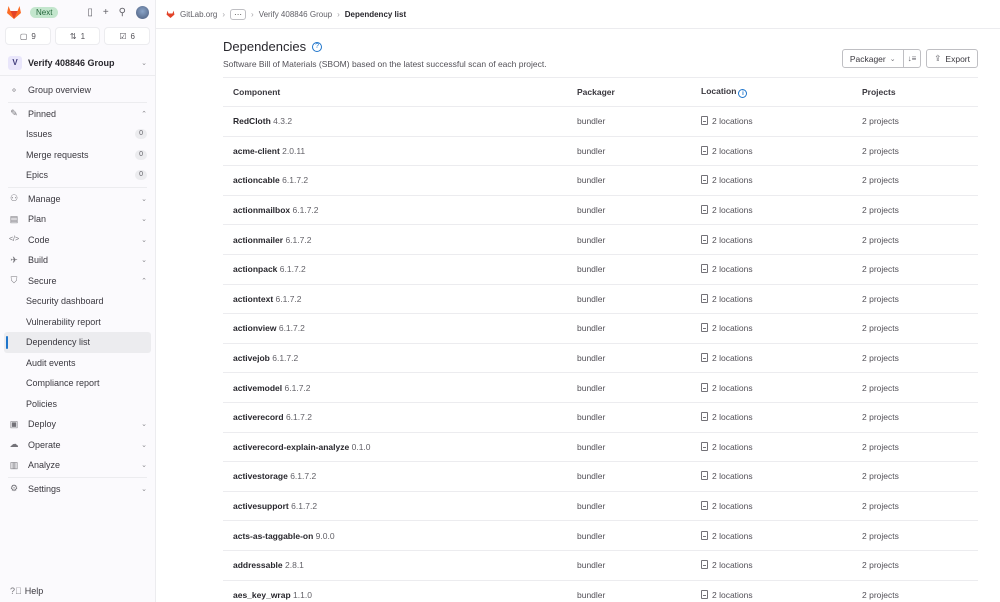  Describe the element at coordinates (261, 210) in the screenshot. I see `component-name: actionmailbox` at that location.